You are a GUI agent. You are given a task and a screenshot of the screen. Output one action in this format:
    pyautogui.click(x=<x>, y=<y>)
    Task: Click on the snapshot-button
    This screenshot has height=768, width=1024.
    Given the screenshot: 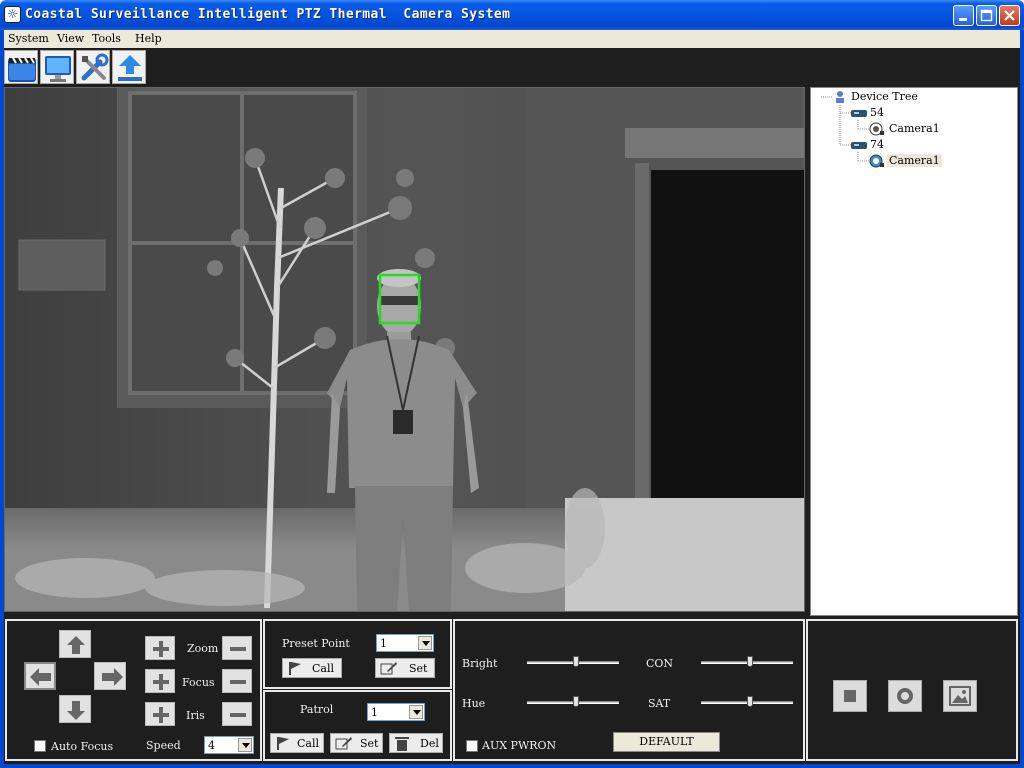 What is the action you would take?
    pyautogui.click(x=960, y=696)
    